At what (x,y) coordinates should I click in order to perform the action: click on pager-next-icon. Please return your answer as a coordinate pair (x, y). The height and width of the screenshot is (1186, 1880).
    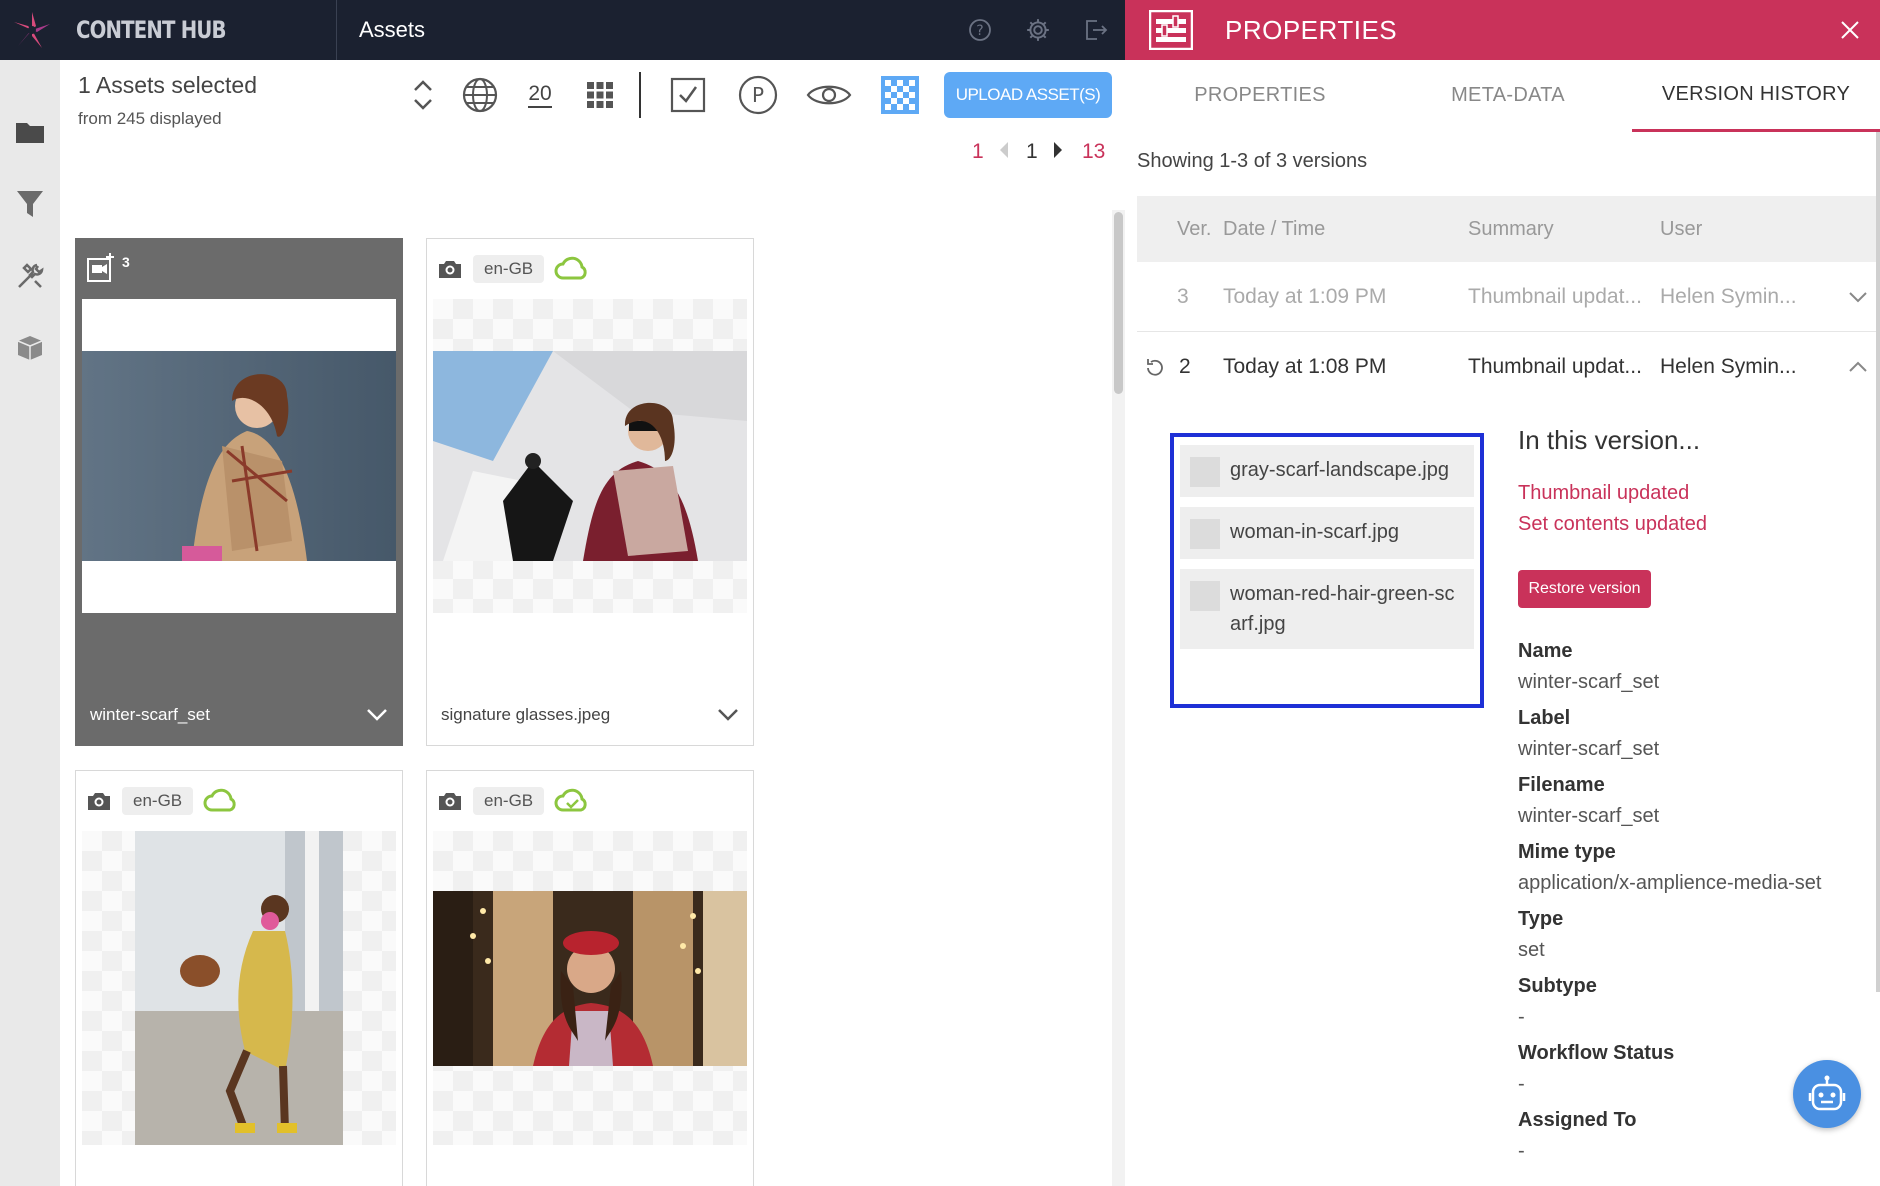
    Looking at the image, I should click on (1058, 153).